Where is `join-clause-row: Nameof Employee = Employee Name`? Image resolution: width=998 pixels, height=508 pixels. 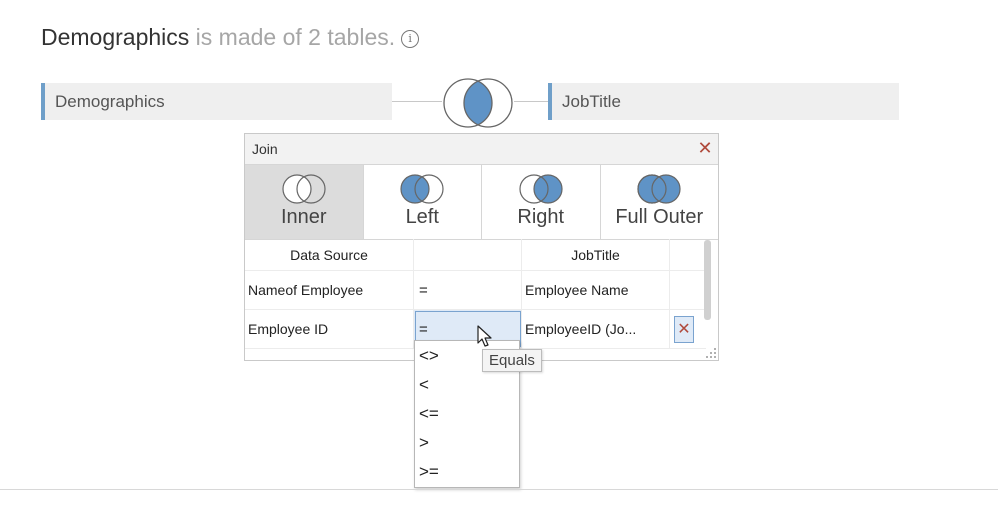 join-clause-row: Nameof Employee = Employee Name is located at coordinates (475, 290).